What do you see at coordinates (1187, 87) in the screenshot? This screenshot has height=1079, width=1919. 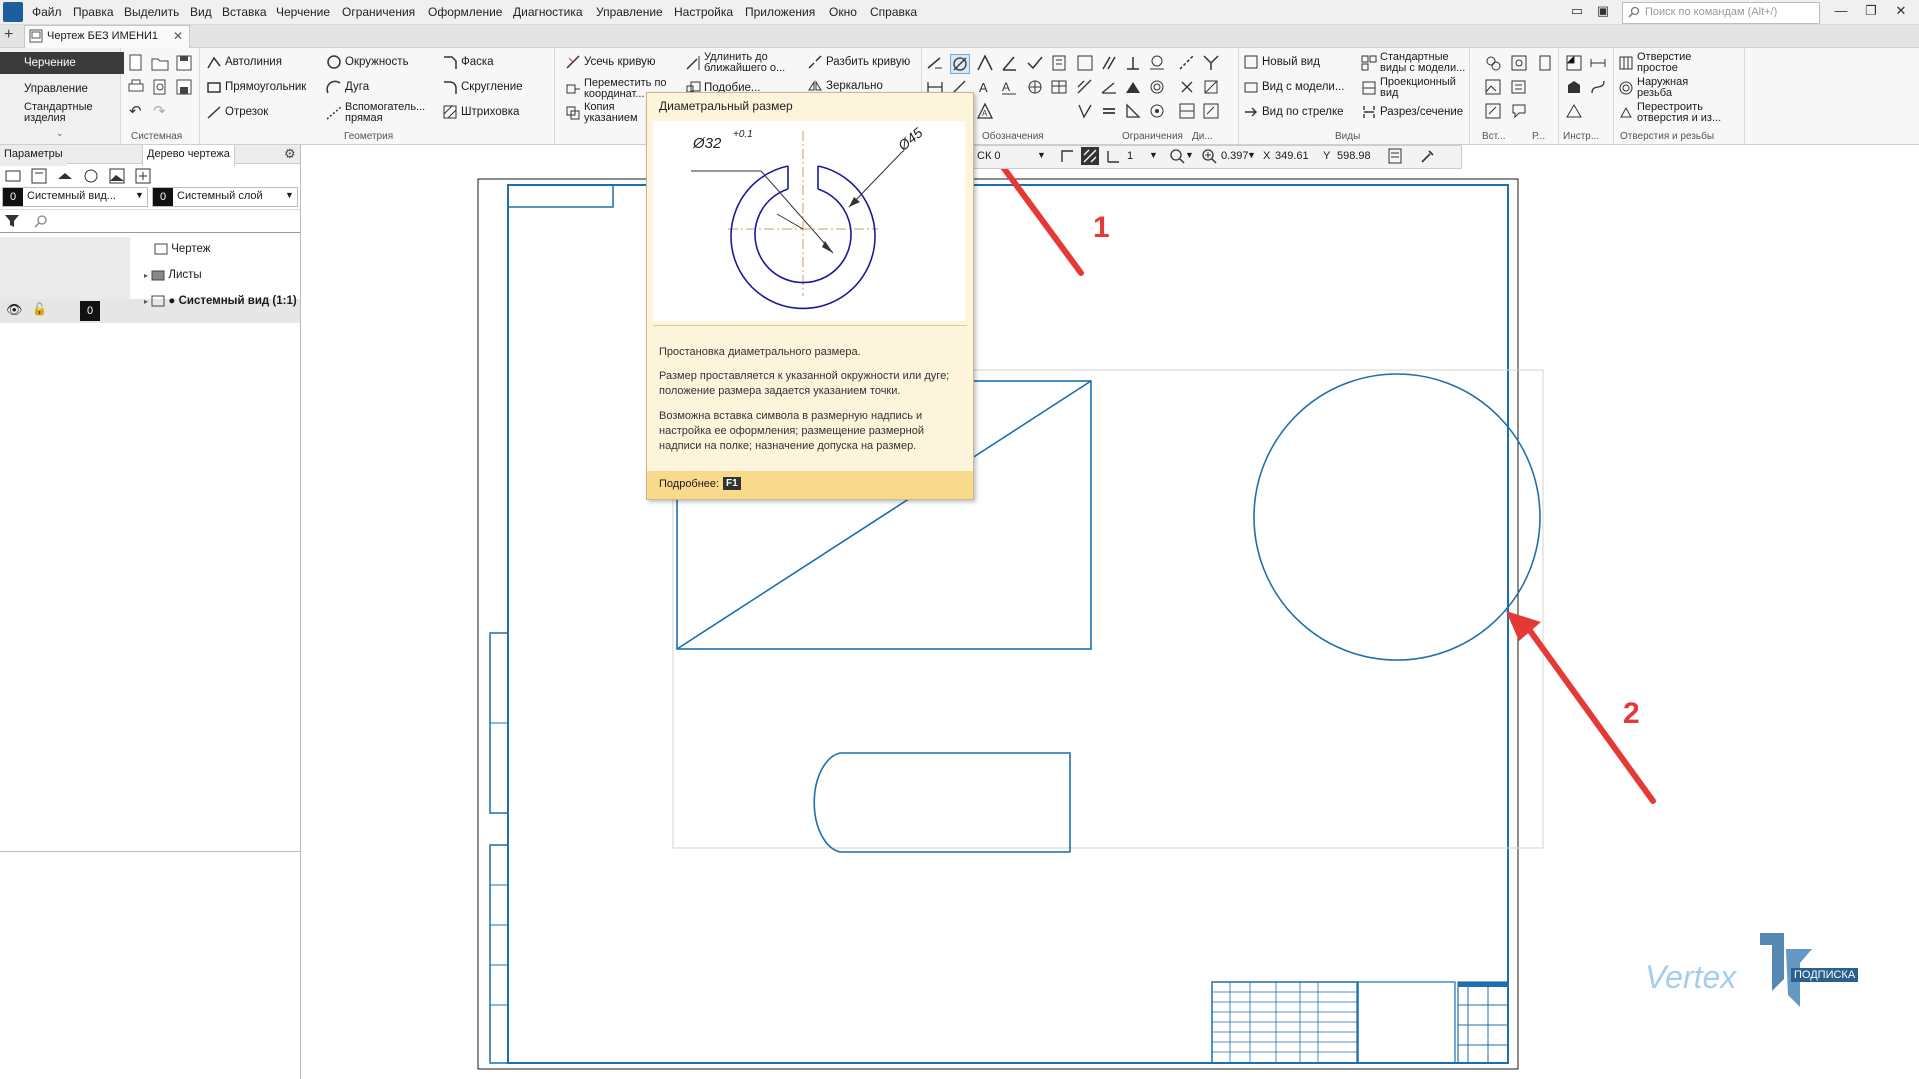 I see `fix-point-icon` at bounding box center [1187, 87].